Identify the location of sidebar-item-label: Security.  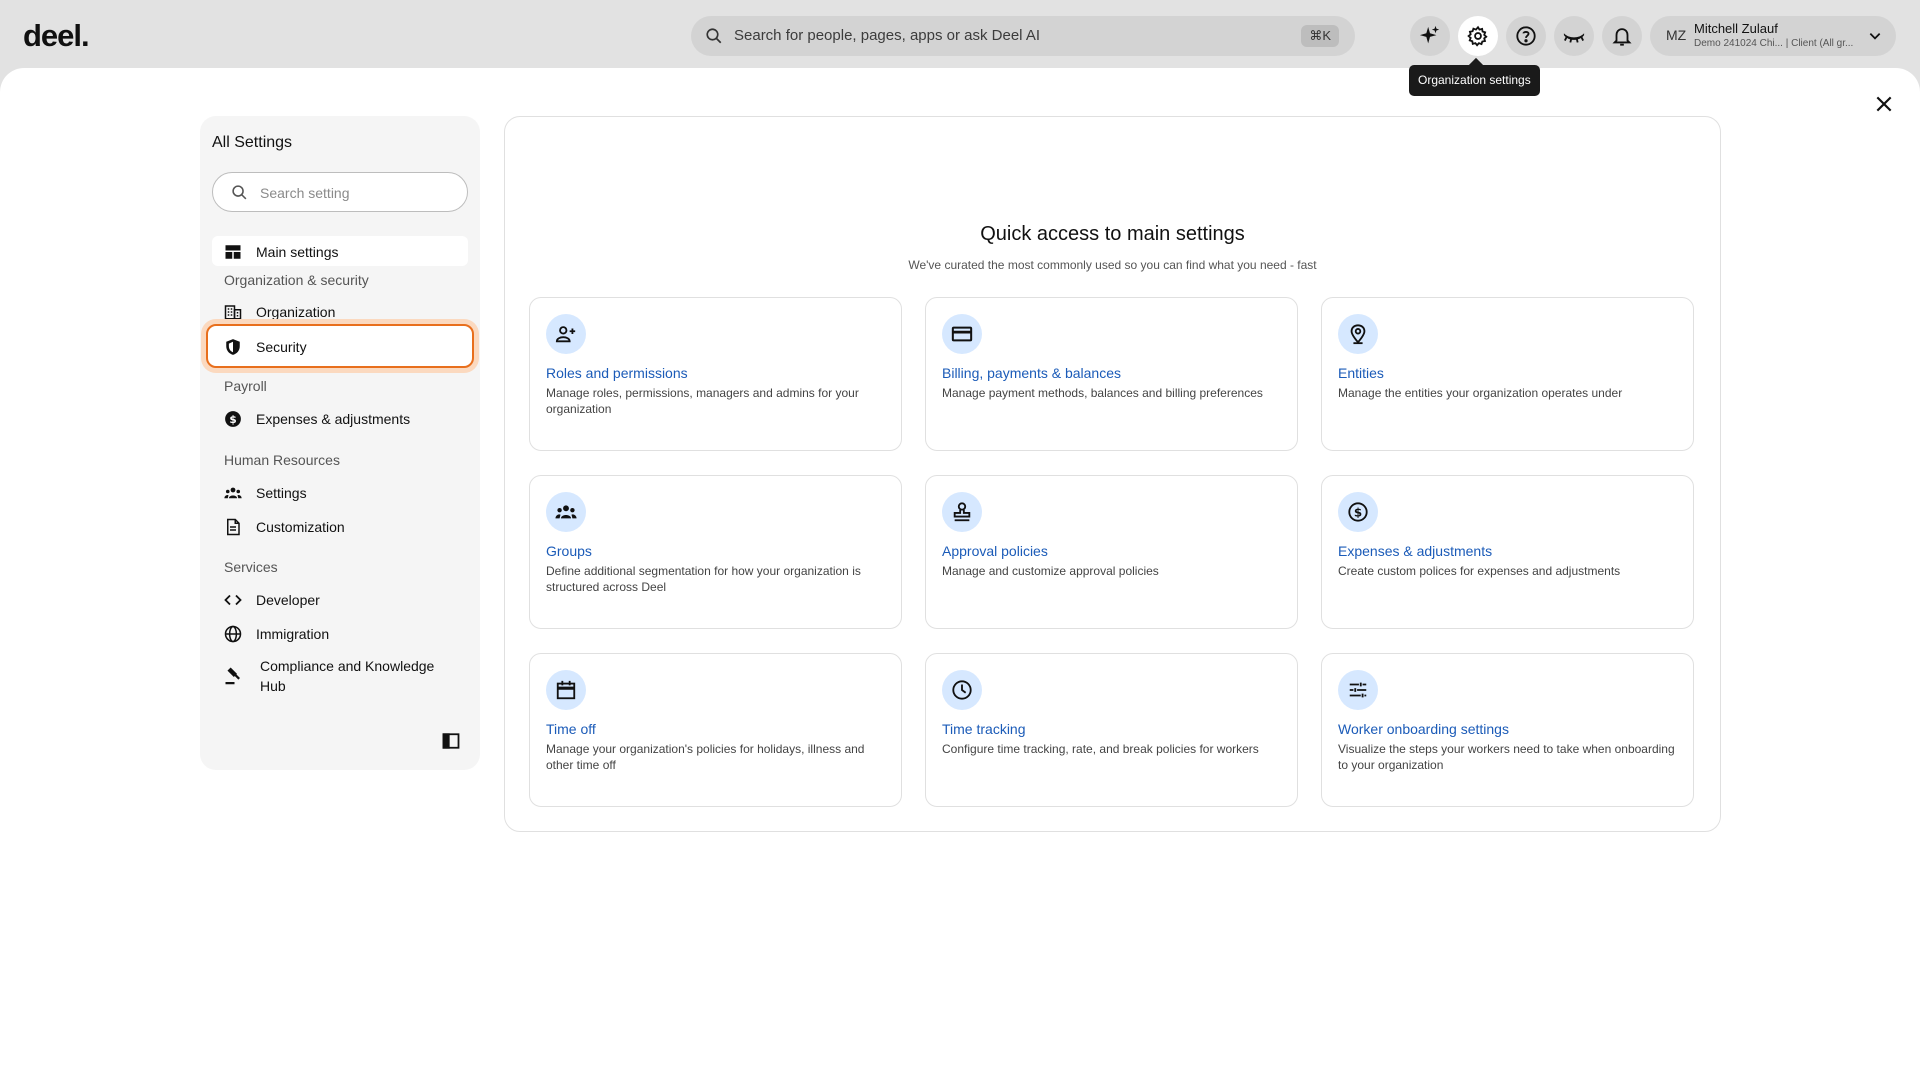
(281, 347).